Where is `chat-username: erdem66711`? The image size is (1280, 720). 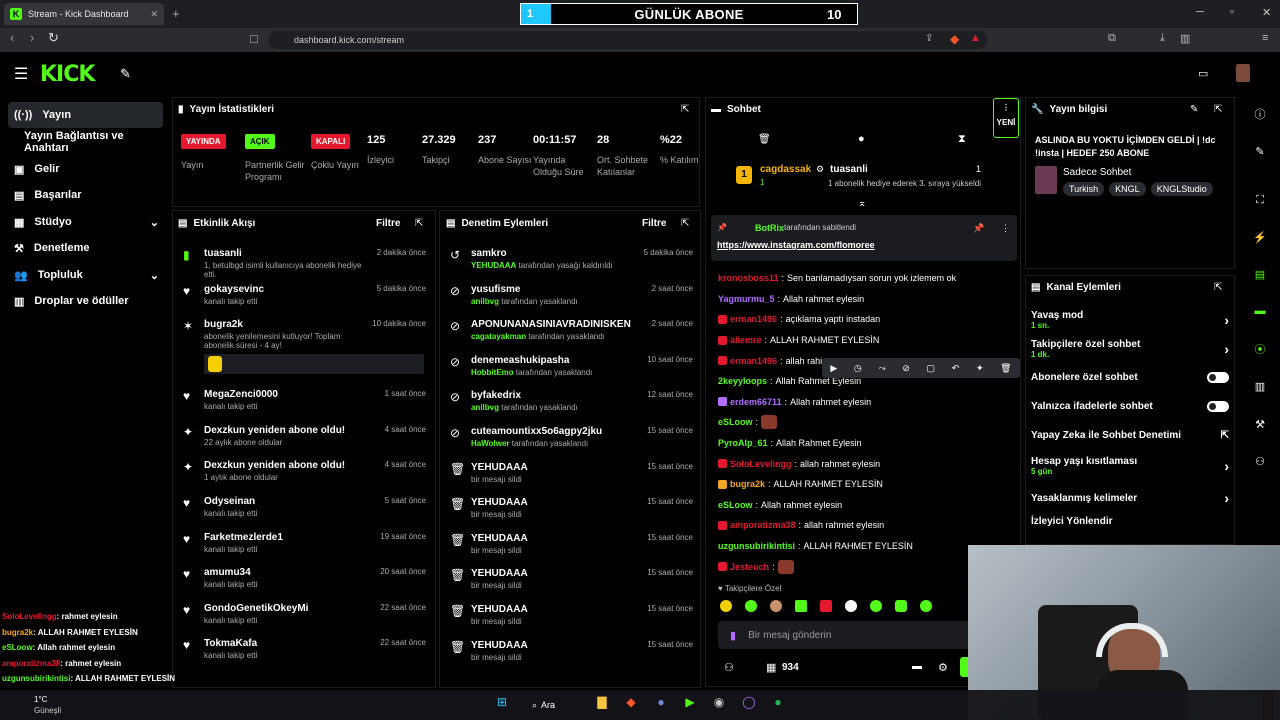 chat-username: erdem66711 is located at coordinates (756, 402).